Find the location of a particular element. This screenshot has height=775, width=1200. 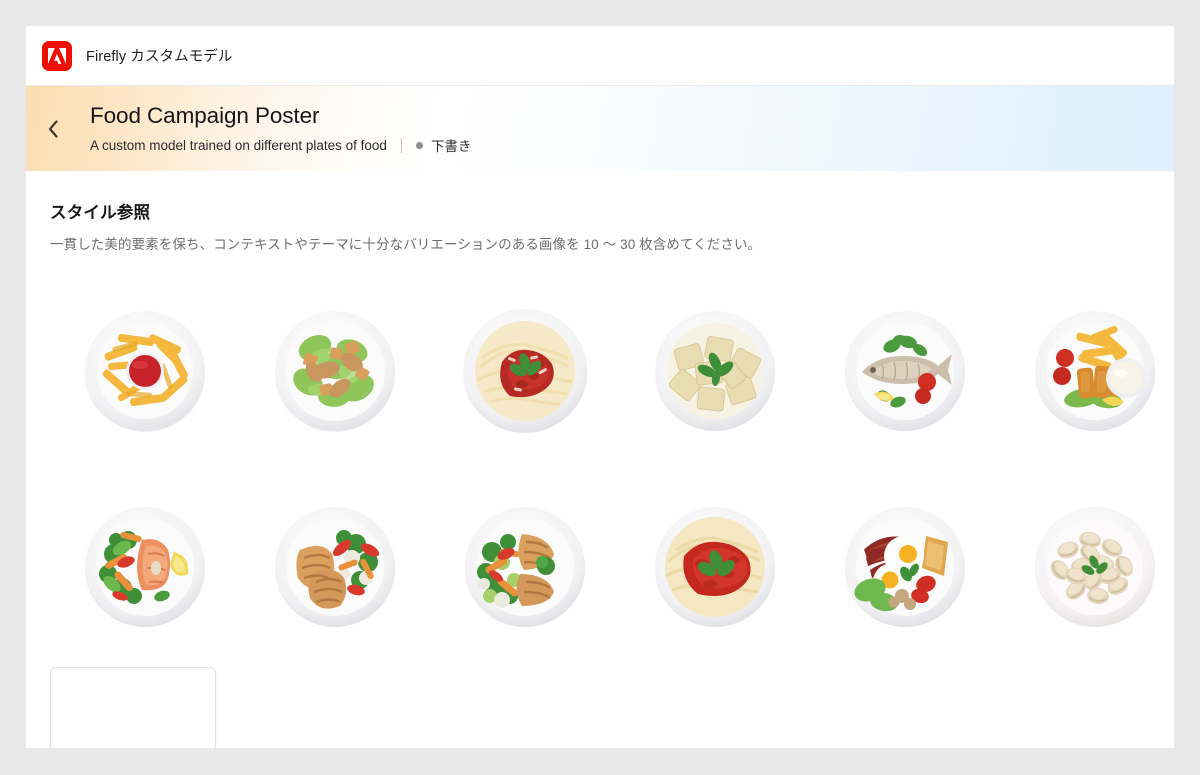

image-thumbnail-salmon-steak-with-vegetables is located at coordinates (145, 567).